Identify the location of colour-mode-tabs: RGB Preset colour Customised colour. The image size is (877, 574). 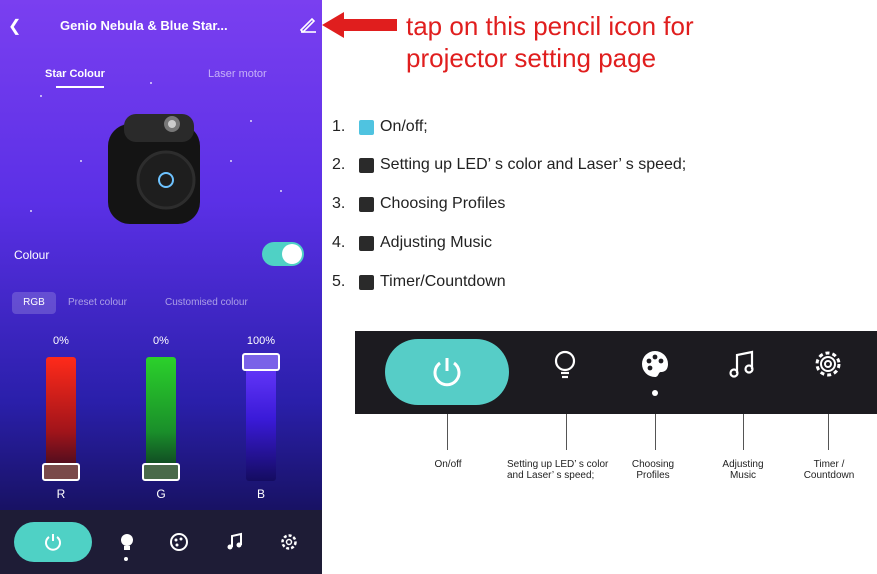
(161, 304).